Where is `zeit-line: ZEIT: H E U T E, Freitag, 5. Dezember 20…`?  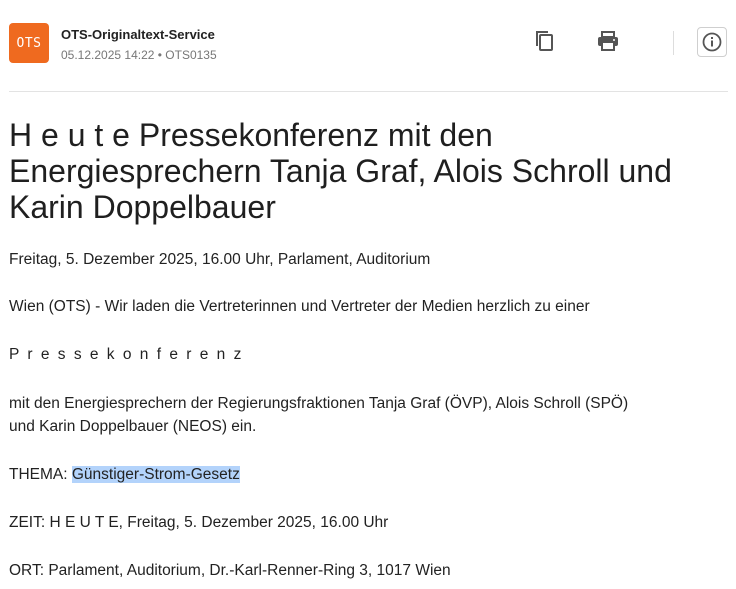 zeit-line: ZEIT: H E U T E, Freitag, 5. Dezember 20… is located at coordinates (199, 522).